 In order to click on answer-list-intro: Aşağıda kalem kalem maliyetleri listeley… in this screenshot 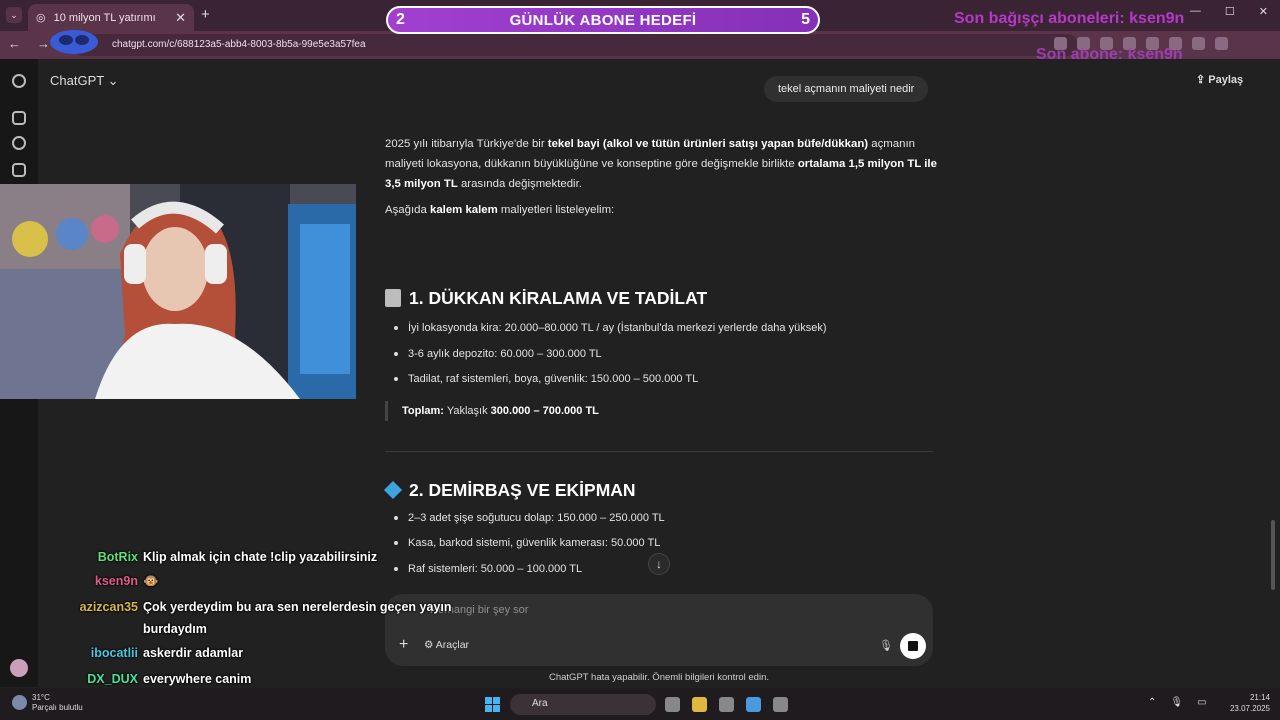, I will do `click(500, 210)`.